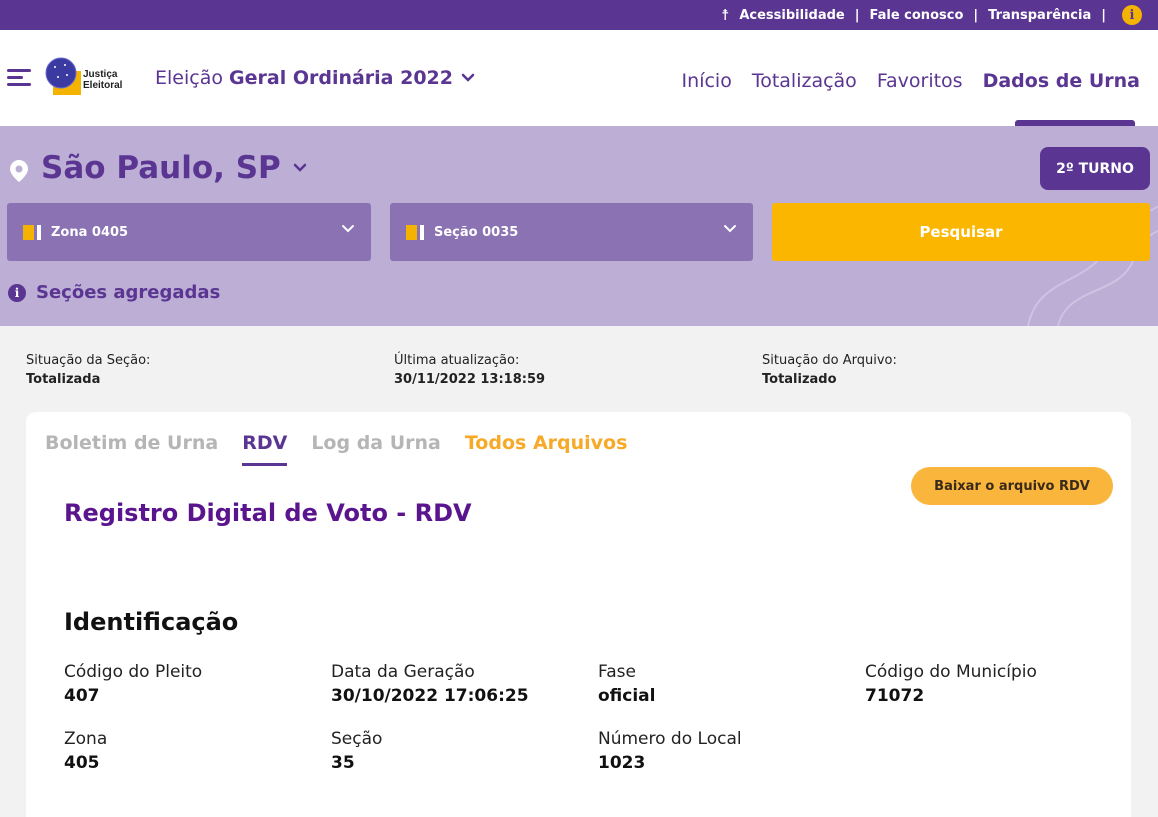 This screenshot has width=1158, height=817. I want to click on logo-emblem-icon, so click(63, 76).